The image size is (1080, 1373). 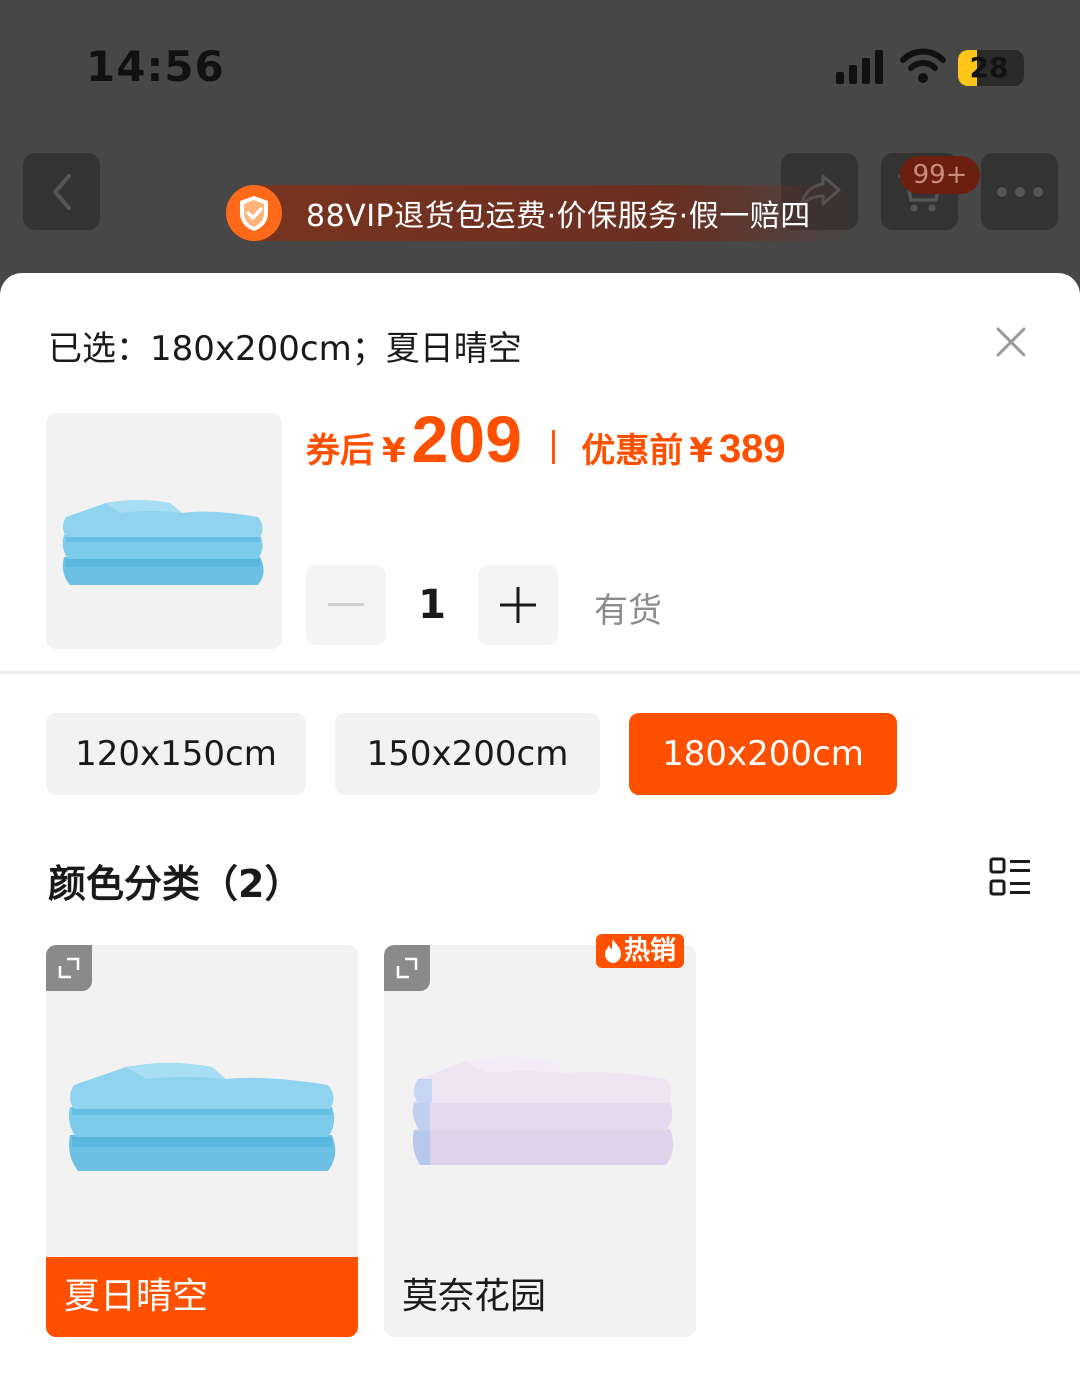 I want to click on selected-sku-text: 已选：180x200cm；夏日晴空, so click(x=285, y=349).